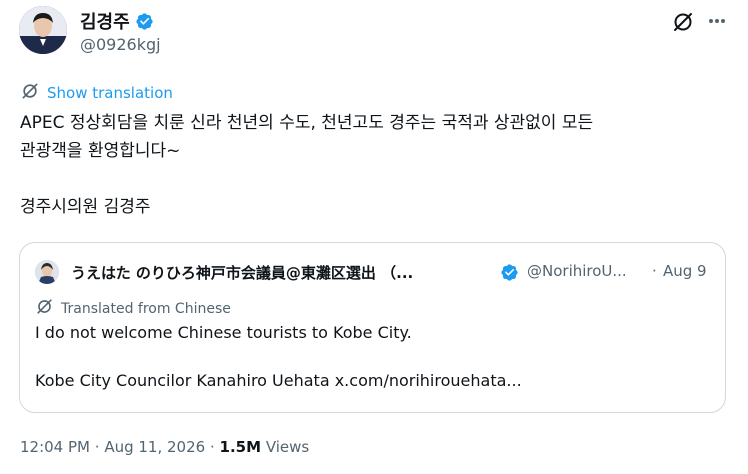 This screenshot has height=474, width=748. Describe the element at coordinates (717, 21) in the screenshot. I see `more-horizontal-icon` at that location.